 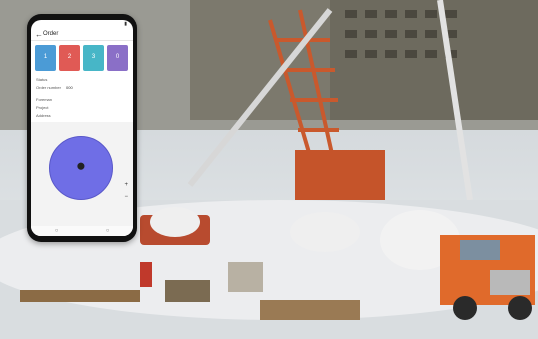 What do you see at coordinates (82, 231) in the screenshot?
I see `bottom-nav: ○ ○` at bounding box center [82, 231].